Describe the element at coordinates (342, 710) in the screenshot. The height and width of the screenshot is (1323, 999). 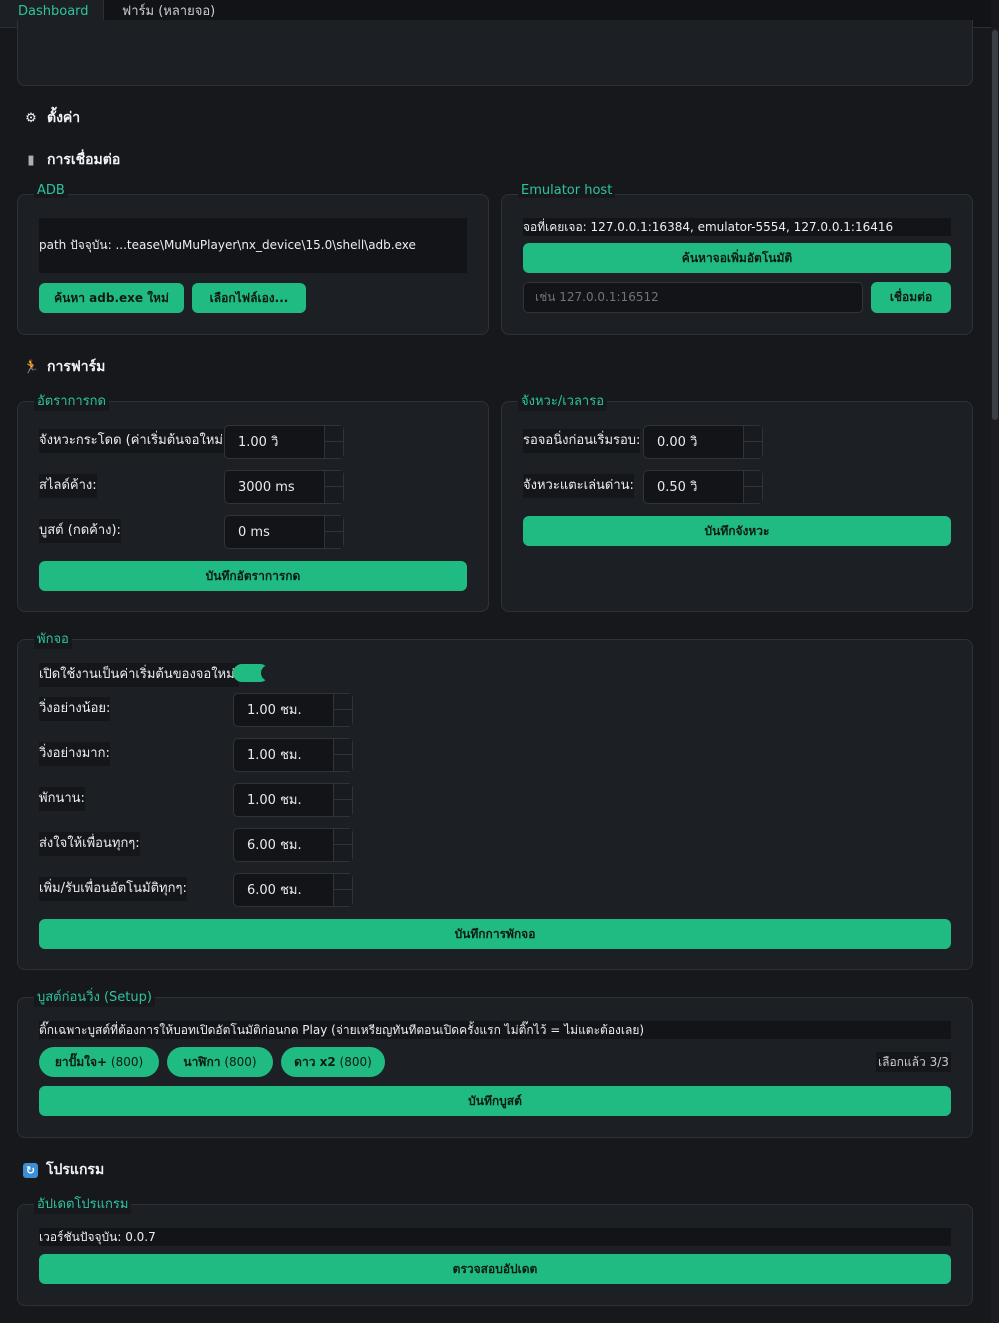
I see `min-run-arrows` at that location.